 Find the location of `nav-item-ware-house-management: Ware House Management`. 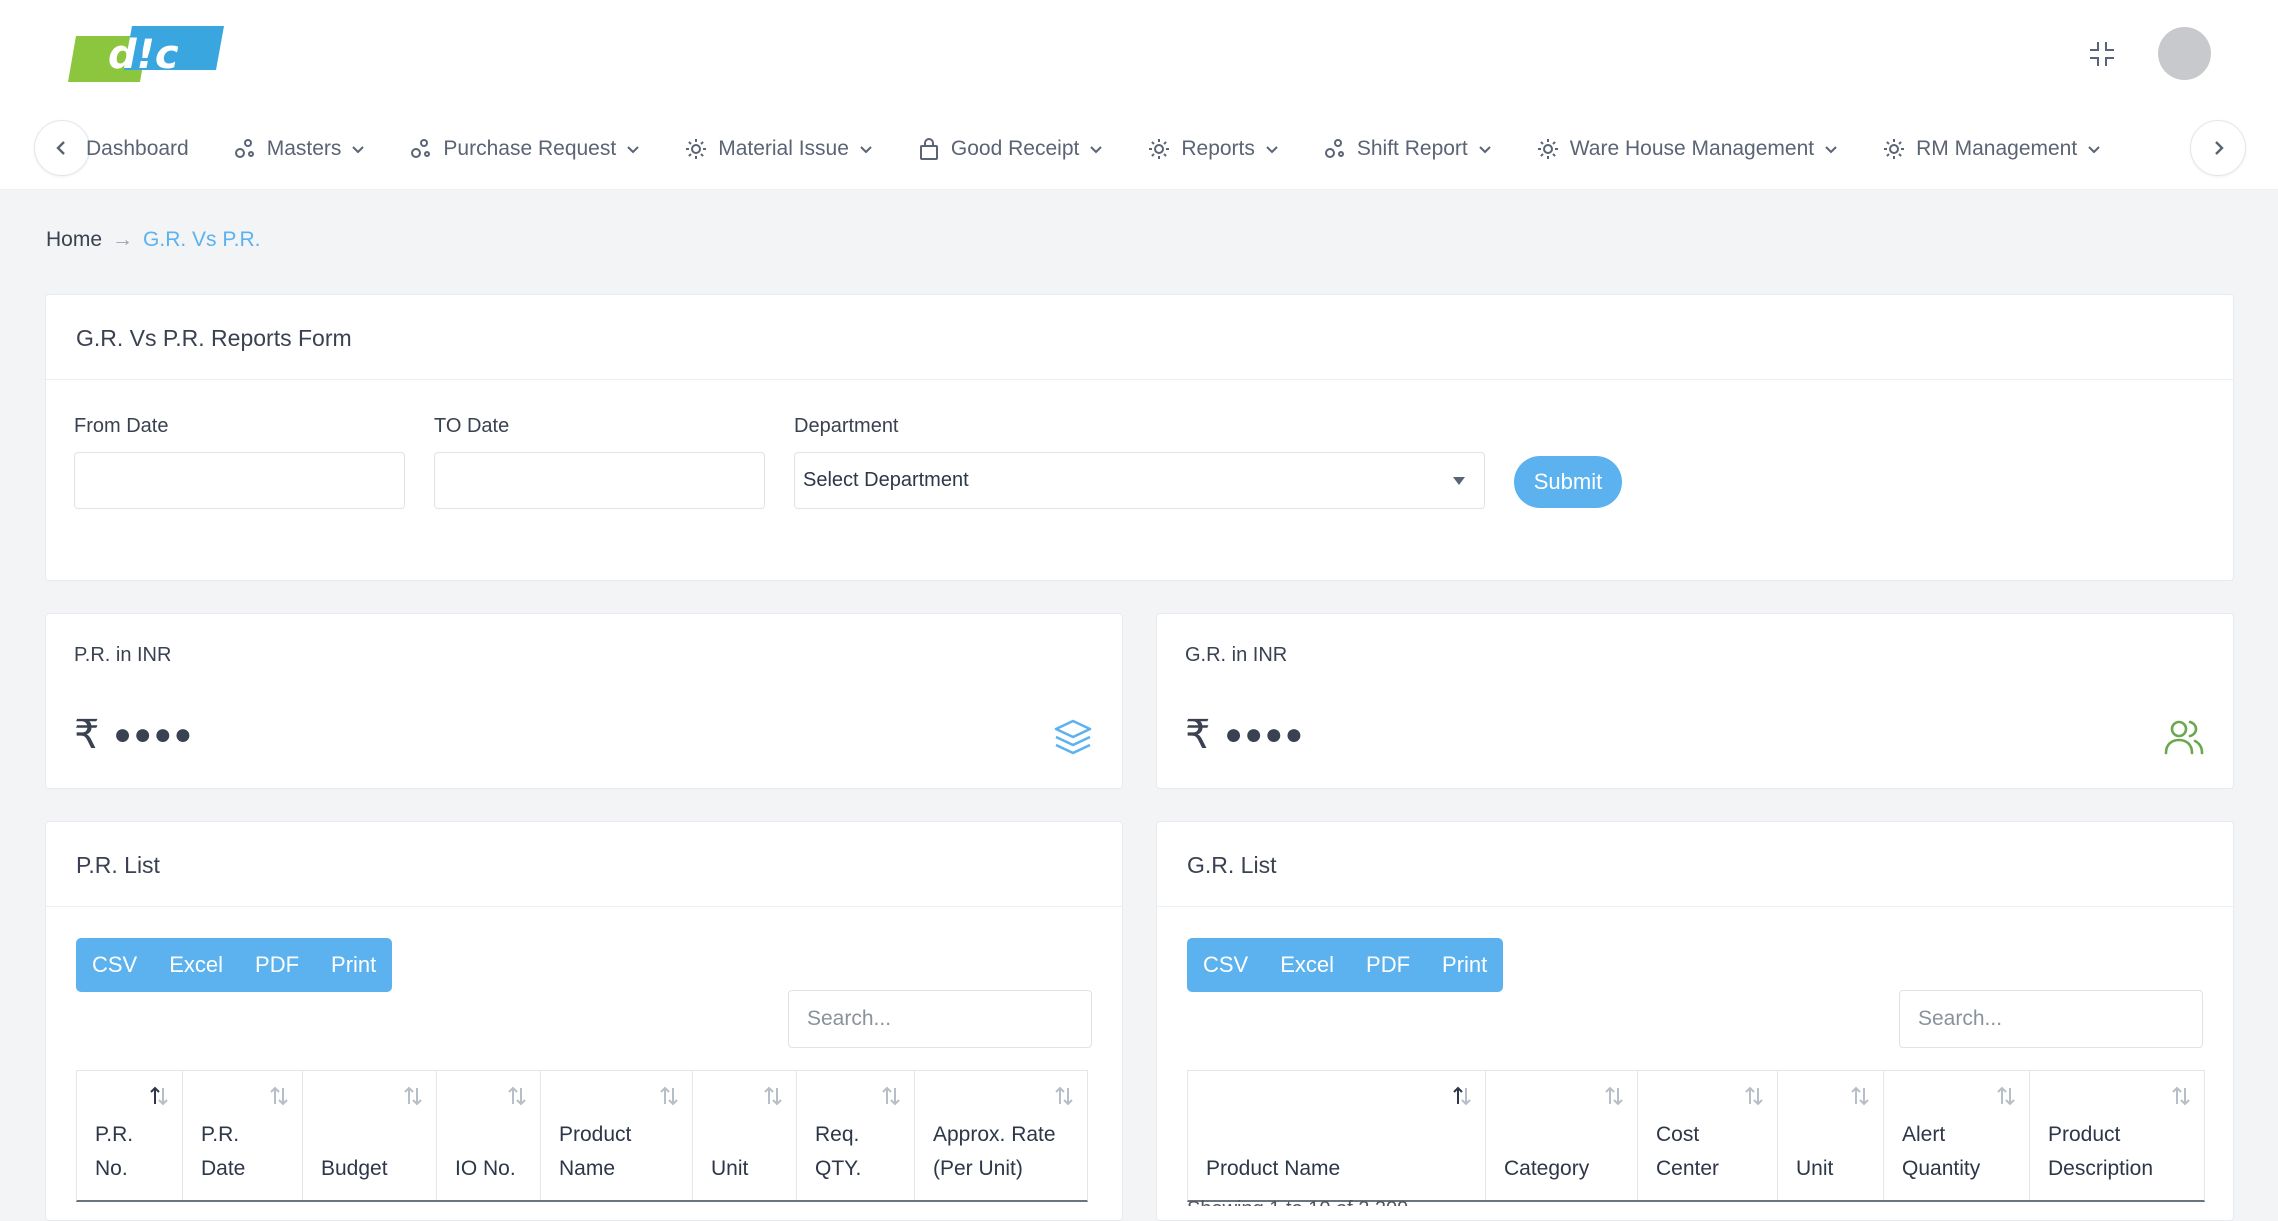

nav-item-ware-house-management: Ware House Management is located at coordinates (1687, 149).